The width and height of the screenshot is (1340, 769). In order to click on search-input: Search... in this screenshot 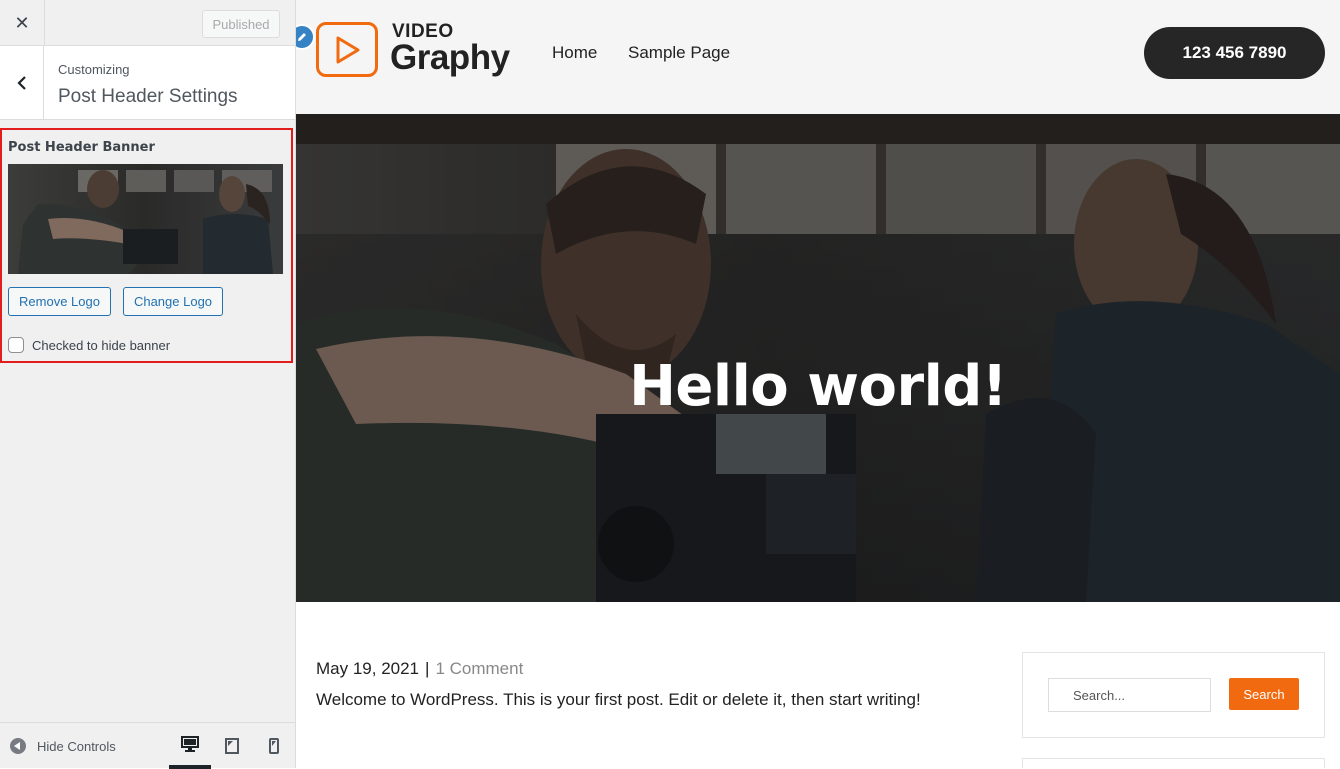, I will do `click(1129, 695)`.